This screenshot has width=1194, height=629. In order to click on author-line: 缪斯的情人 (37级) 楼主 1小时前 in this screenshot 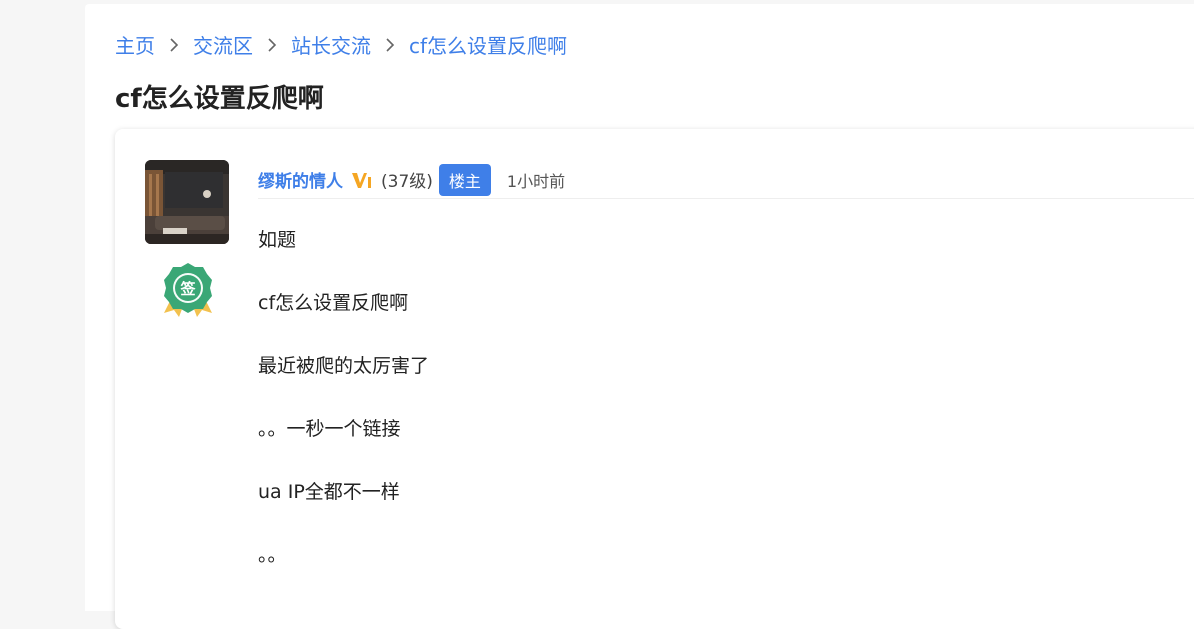, I will do `click(726, 180)`.